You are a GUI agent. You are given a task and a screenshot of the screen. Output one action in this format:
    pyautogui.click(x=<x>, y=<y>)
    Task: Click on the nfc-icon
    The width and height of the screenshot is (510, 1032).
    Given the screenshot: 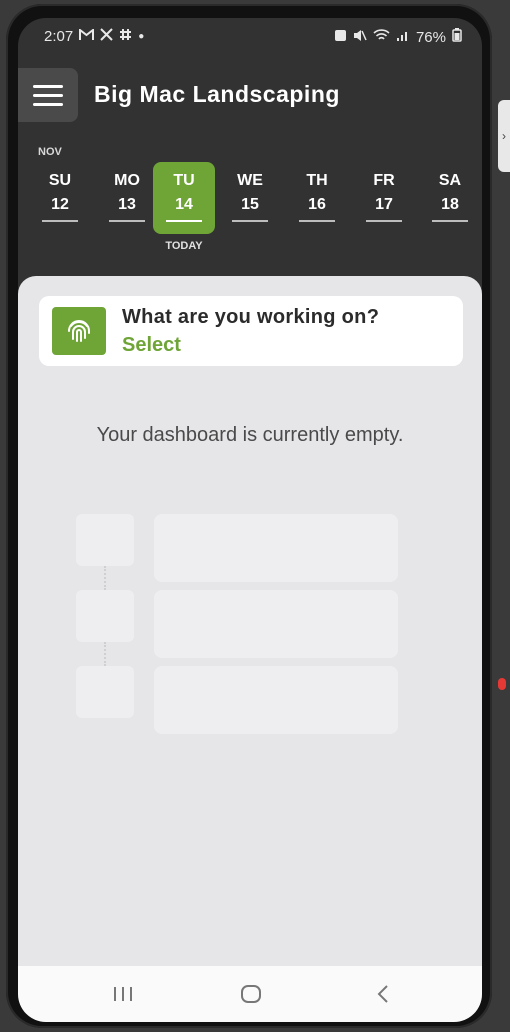 What is the action you would take?
    pyautogui.click(x=340, y=37)
    